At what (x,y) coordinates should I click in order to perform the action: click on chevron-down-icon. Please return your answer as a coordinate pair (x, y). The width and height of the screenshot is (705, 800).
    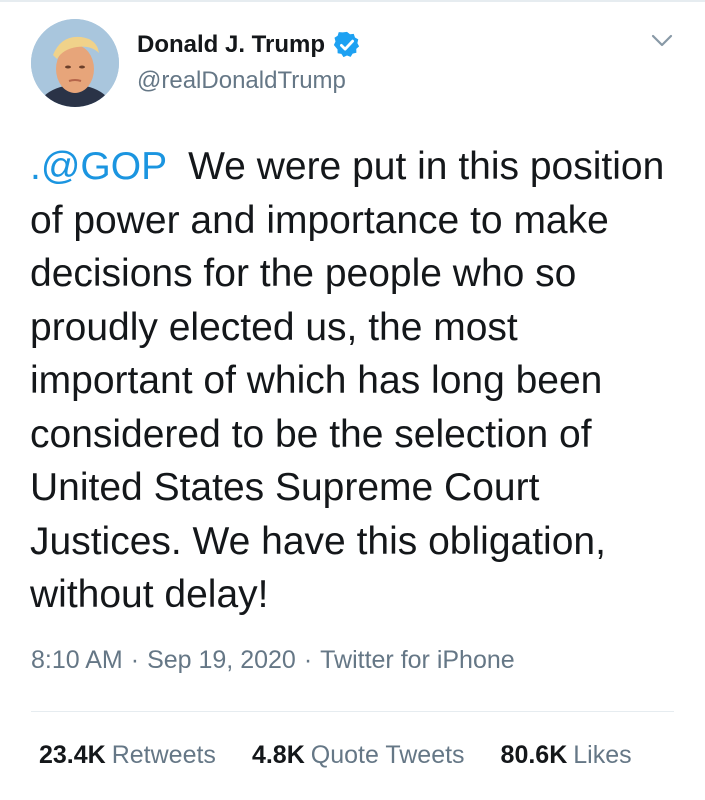
    Looking at the image, I should click on (662, 40).